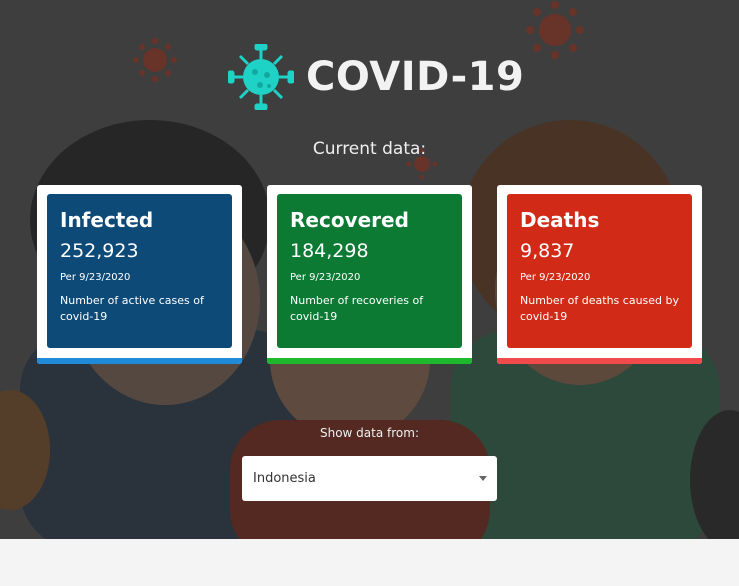 Image resolution: width=739 pixels, height=586 pixels. Describe the element at coordinates (547, 251) in the screenshot. I see `card-value: 9,837` at that location.